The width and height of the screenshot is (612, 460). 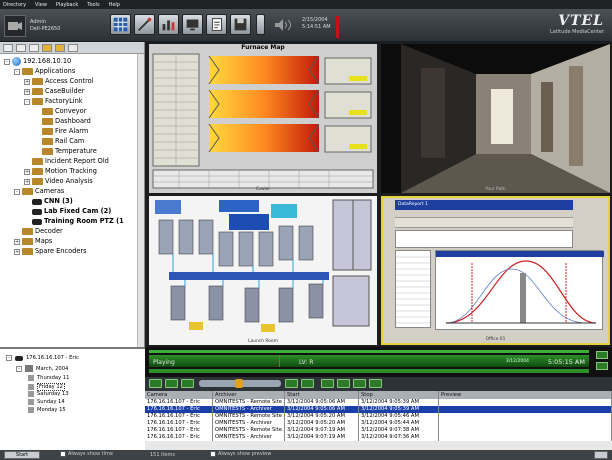 What do you see at coordinates (60, 171) in the screenshot?
I see `tree-node: + Motion Tracking` at bounding box center [60, 171].